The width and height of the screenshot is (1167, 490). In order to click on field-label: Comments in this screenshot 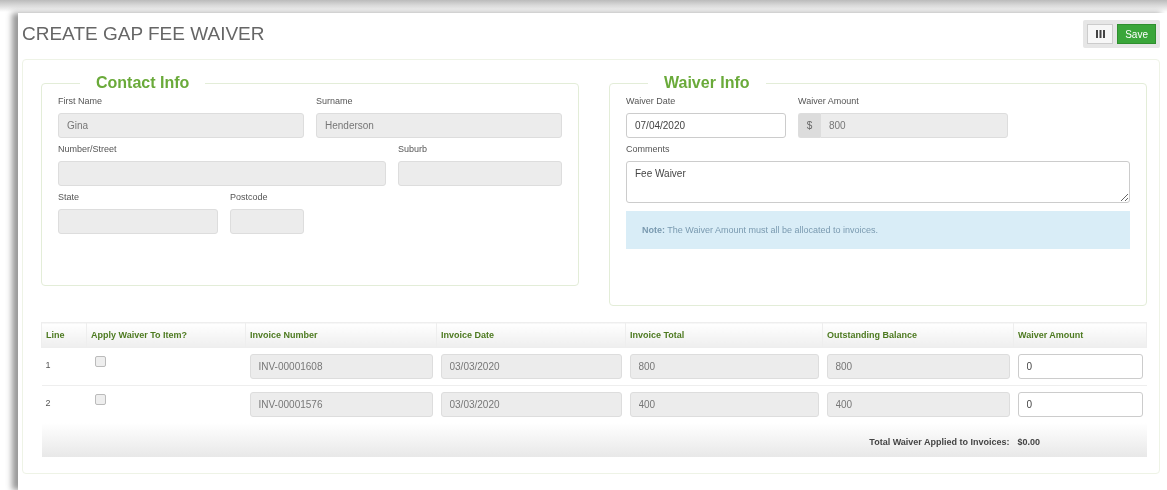, I will do `click(648, 149)`.